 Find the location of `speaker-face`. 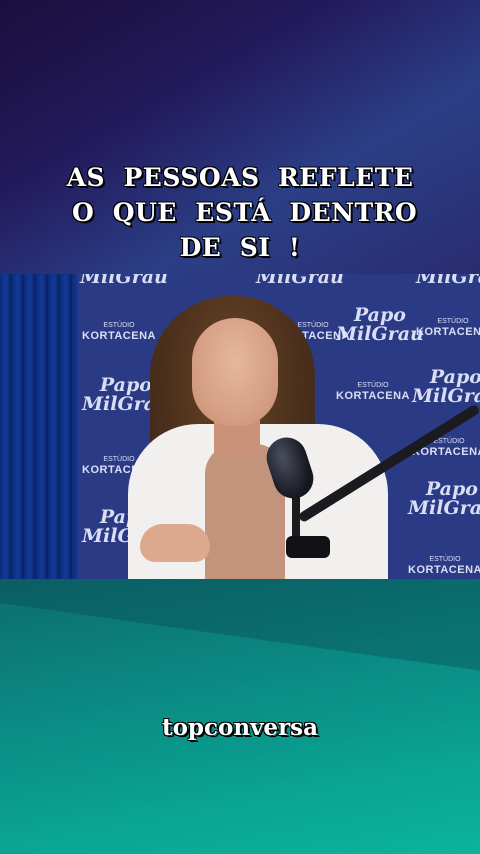

speaker-face is located at coordinates (235, 372).